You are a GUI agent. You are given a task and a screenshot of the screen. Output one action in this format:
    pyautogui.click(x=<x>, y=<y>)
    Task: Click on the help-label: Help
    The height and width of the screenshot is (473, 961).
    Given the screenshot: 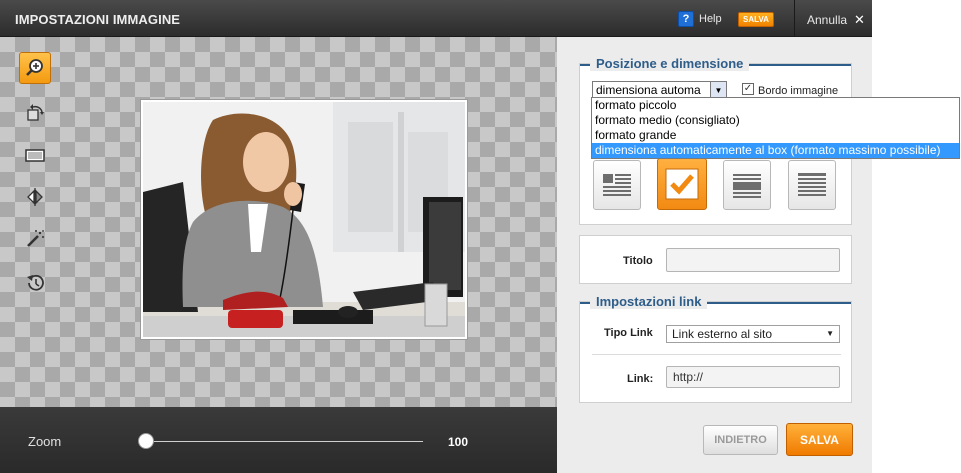 What is the action you would take?
    pyautogui.click(x=710, y=19)
    